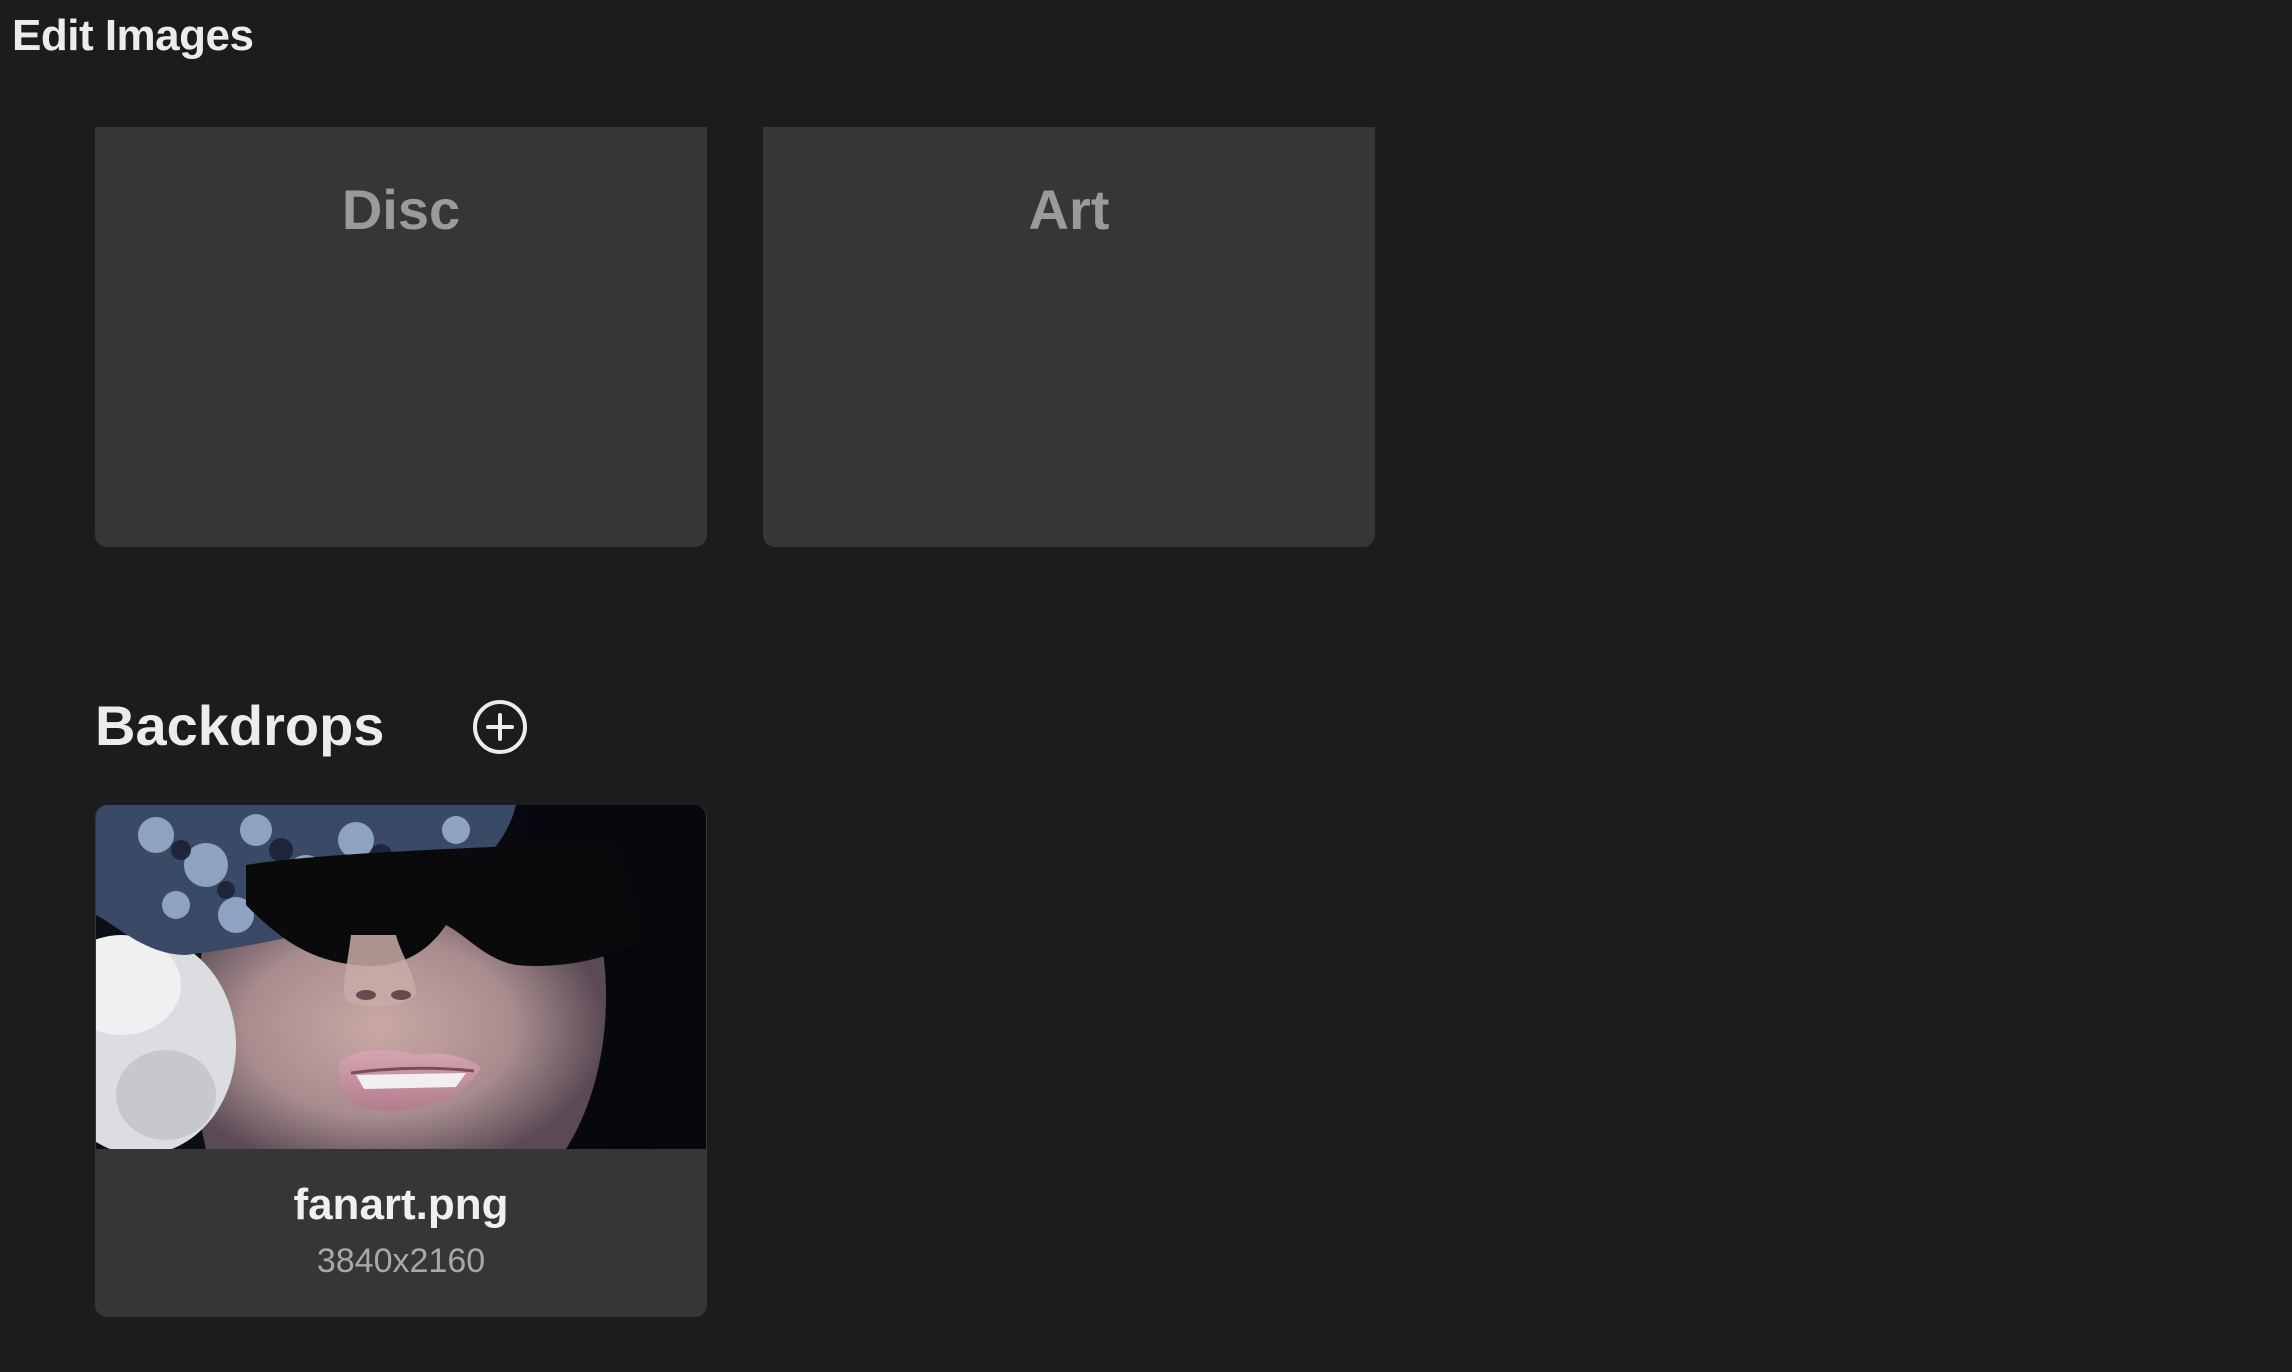 This screenshot has height=1372, width=2292. Describe the element at coordinates (1069, 337) in the screenshot. I see `art-image-slot: Art` at that location.